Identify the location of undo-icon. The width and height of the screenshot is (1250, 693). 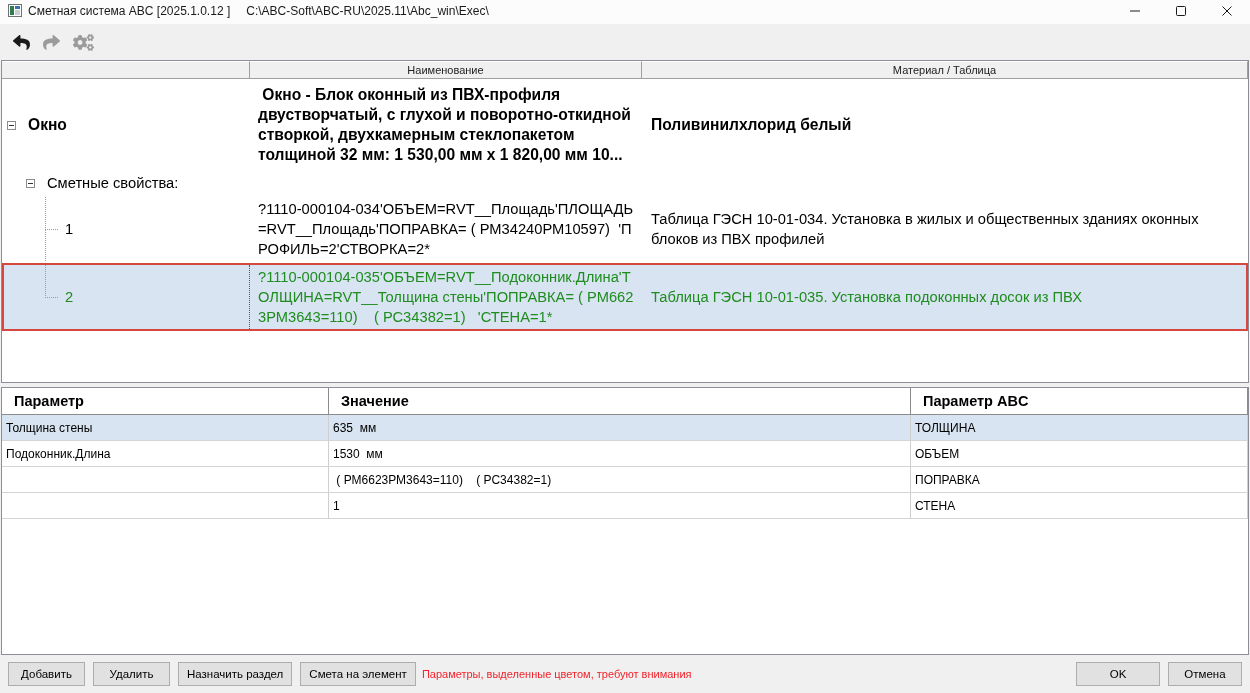
(21, 42).